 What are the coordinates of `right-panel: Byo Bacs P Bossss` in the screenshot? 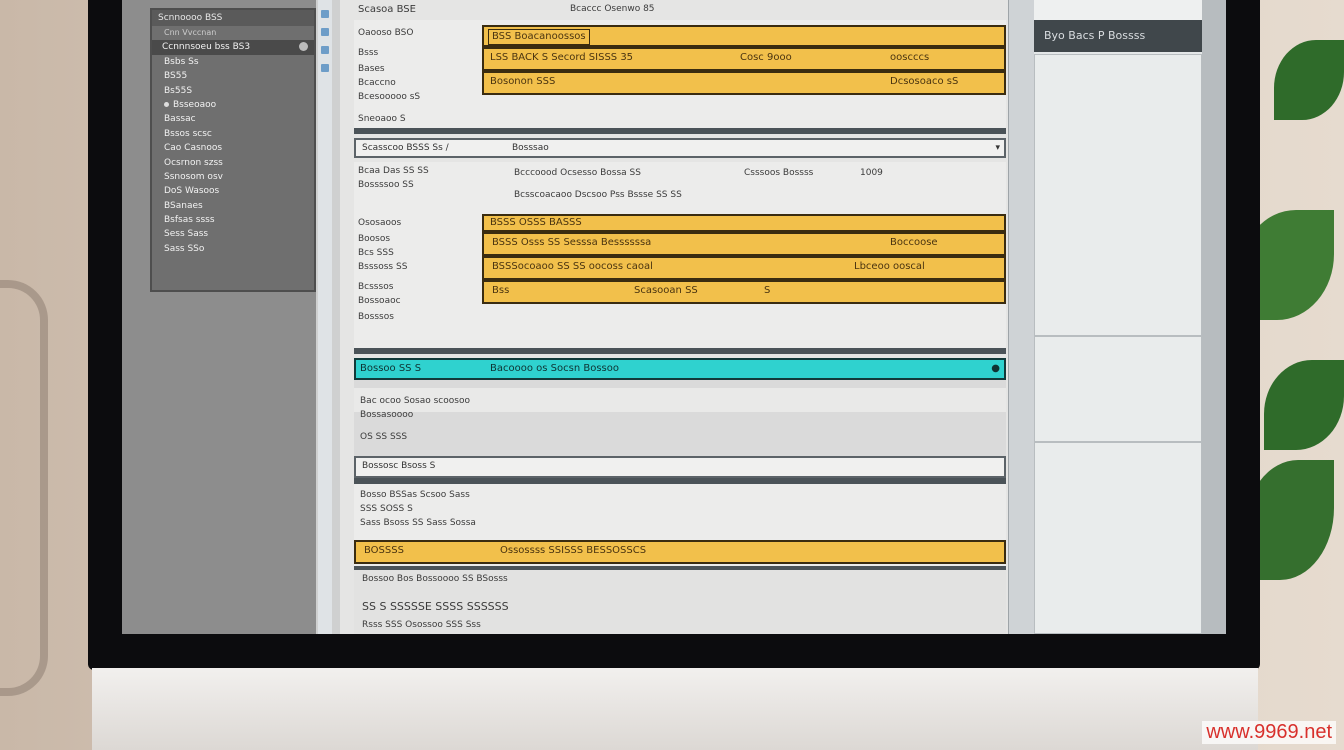 It's located at (1118, 327).